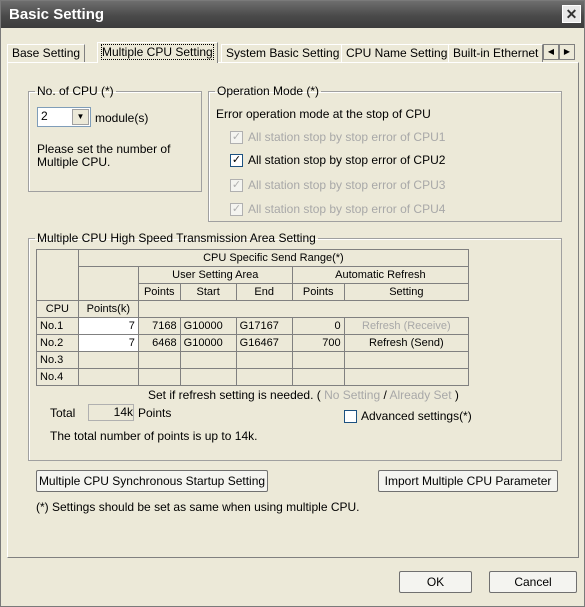 The width and height of the screenshot is (585, 607). What do you see at coordinates (420, 395) in the screenshot?
I see `already-set-indicator: Already Set` at bounding box center [420, 395].